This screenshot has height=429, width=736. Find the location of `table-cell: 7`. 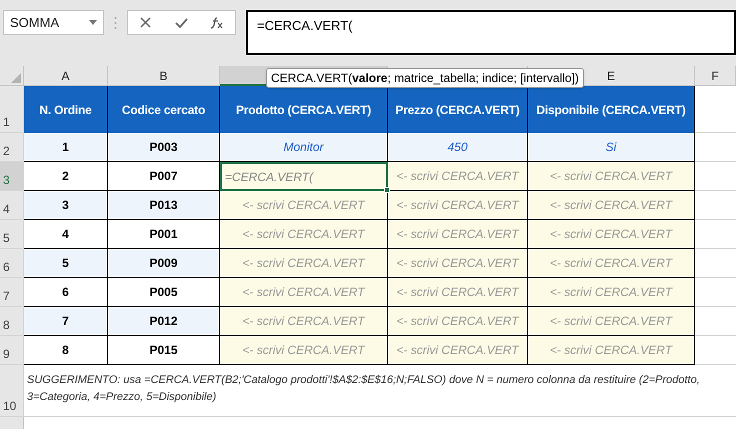

table-cell: 7 is located at coordinates (66, 321).